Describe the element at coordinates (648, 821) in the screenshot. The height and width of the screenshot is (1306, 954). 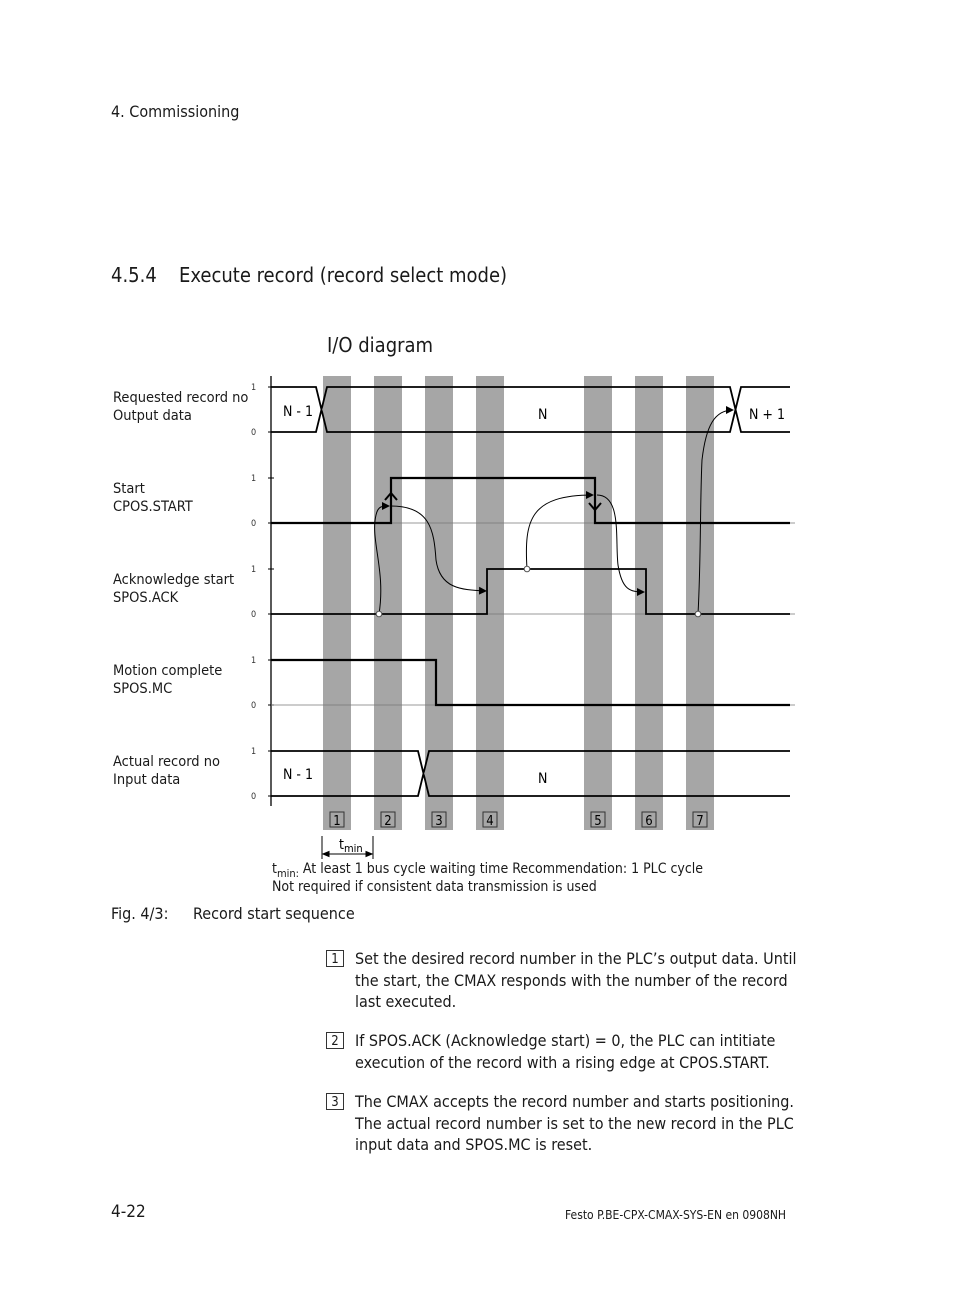
I see `step-marker-6: 6` at that location.